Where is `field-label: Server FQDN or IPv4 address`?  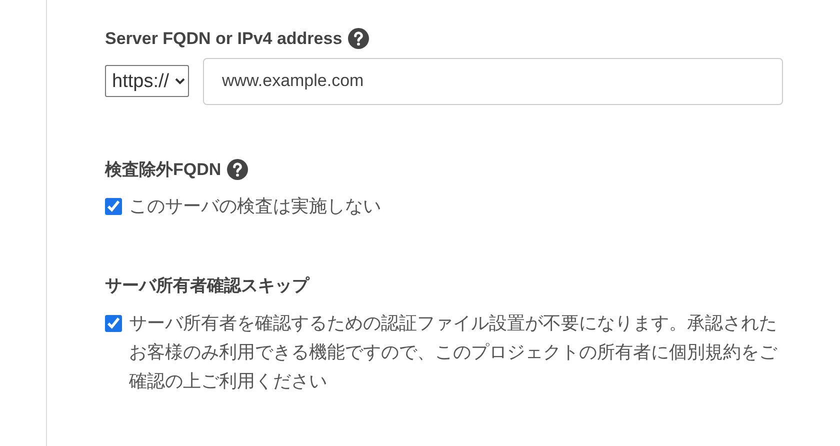 field-label: Server FQDN or IPv4 address is located at coordinates (223, 39).